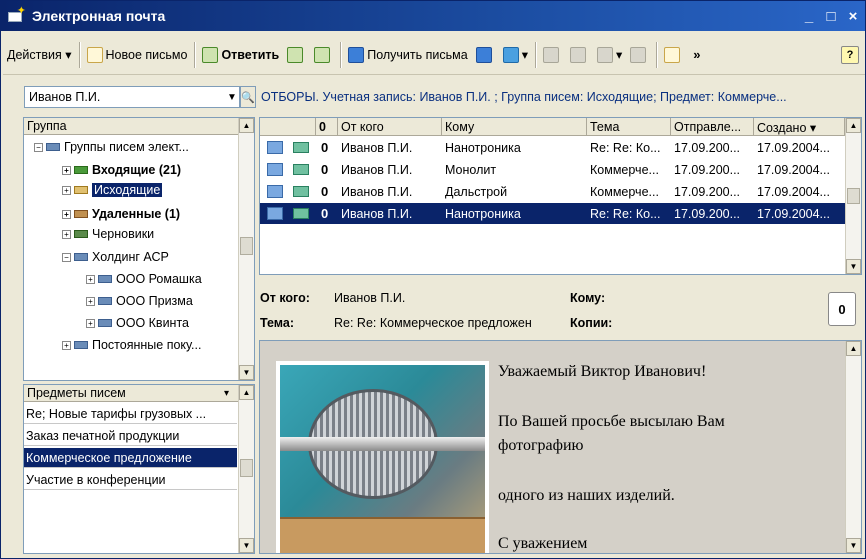 This screenshot has width=866, height=559. What do you see at coordinates (602, 371) in the screenshot?
I see `greeting-text: Уважаемый Виктор Иванович!` at bounding box center [602, 371].